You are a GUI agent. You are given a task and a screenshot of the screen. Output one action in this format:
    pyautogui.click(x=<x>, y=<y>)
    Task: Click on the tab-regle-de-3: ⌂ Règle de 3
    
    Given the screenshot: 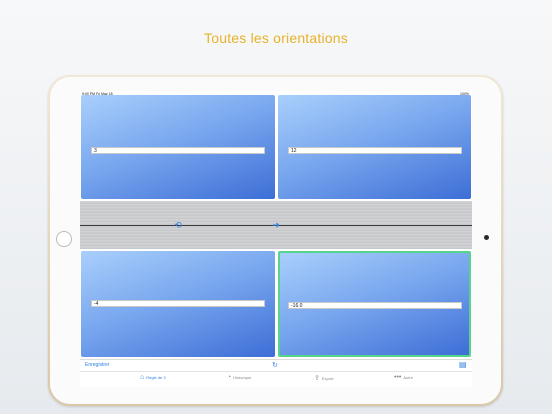 What is the action you would take?
    pyautogui.click(x=153, y=377)
    